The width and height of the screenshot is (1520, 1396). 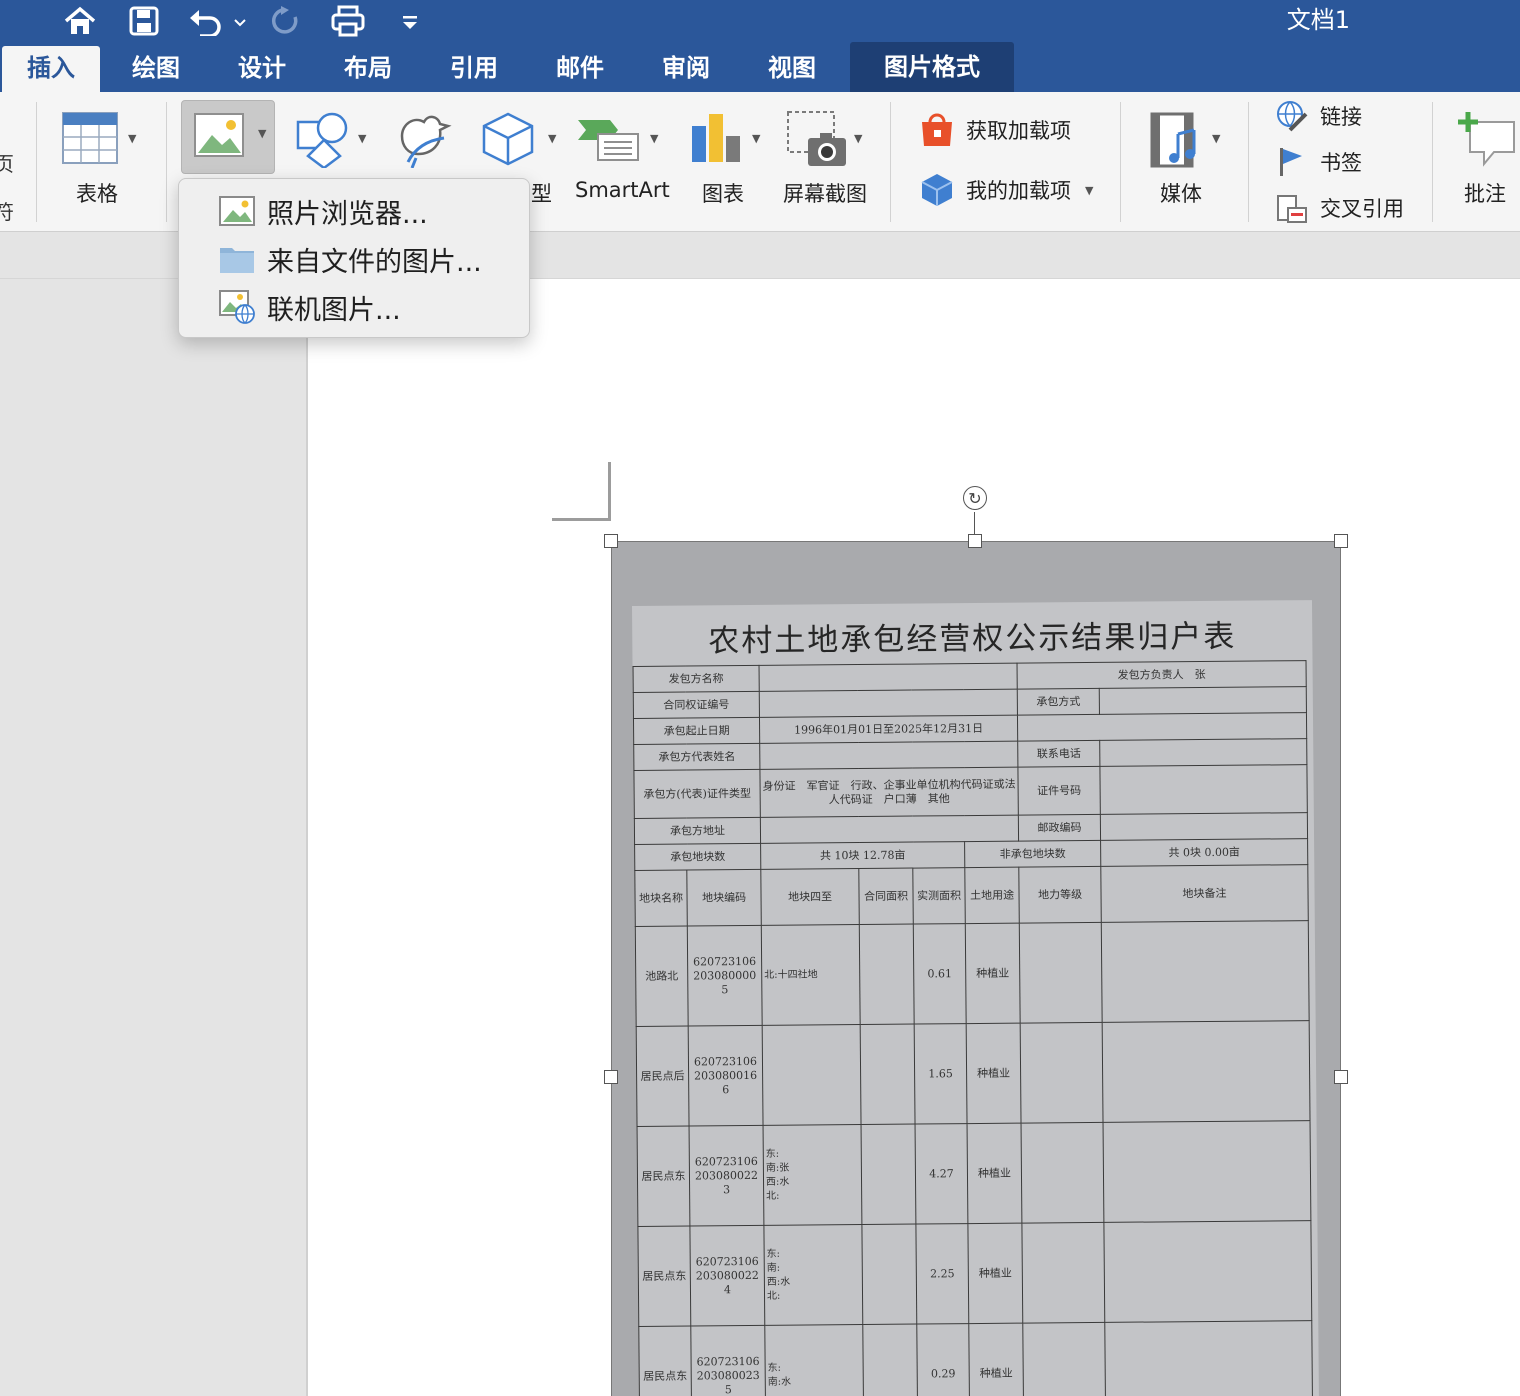 I want to click on chart-label: 图表, so click(x=723, y=194).